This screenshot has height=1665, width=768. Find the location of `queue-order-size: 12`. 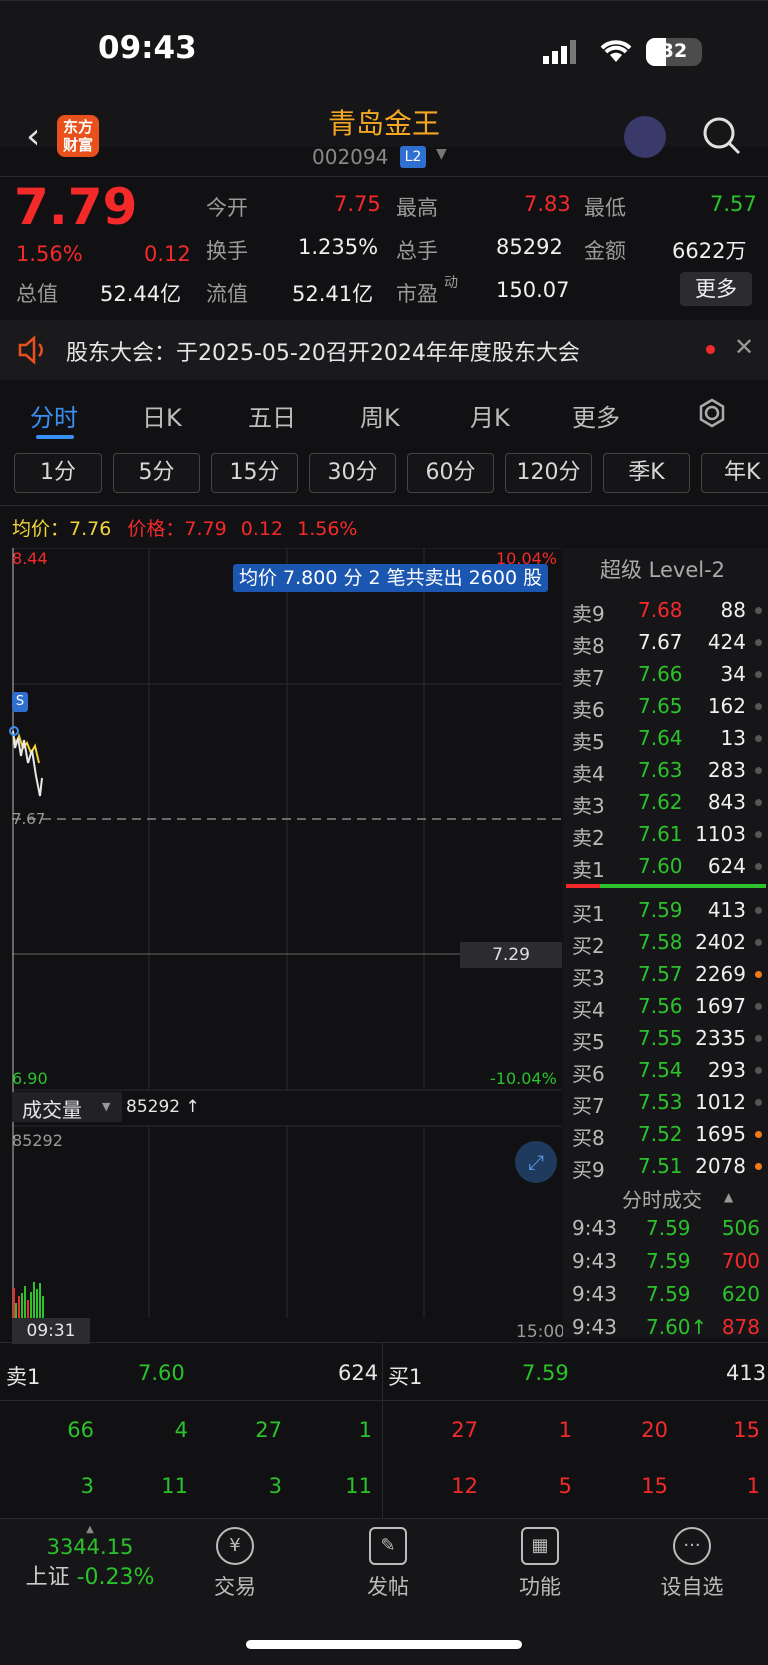

queue-order-size: 12 is located at coordinates (464, 1486).